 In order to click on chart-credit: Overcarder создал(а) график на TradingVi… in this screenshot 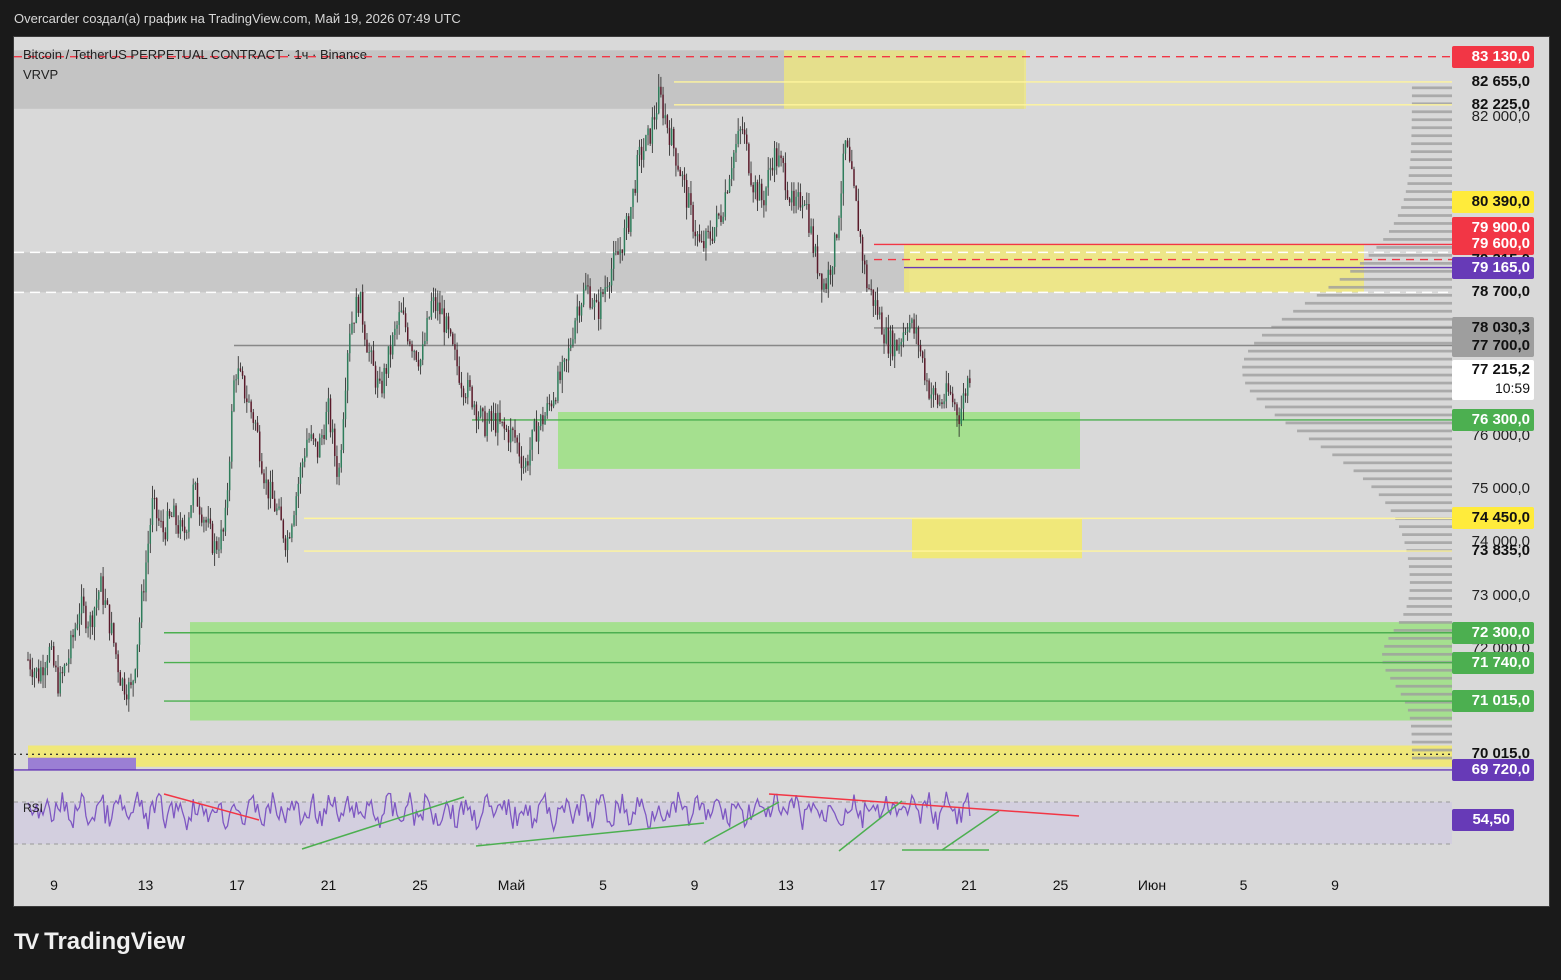, I will do `click(237, 18)`.